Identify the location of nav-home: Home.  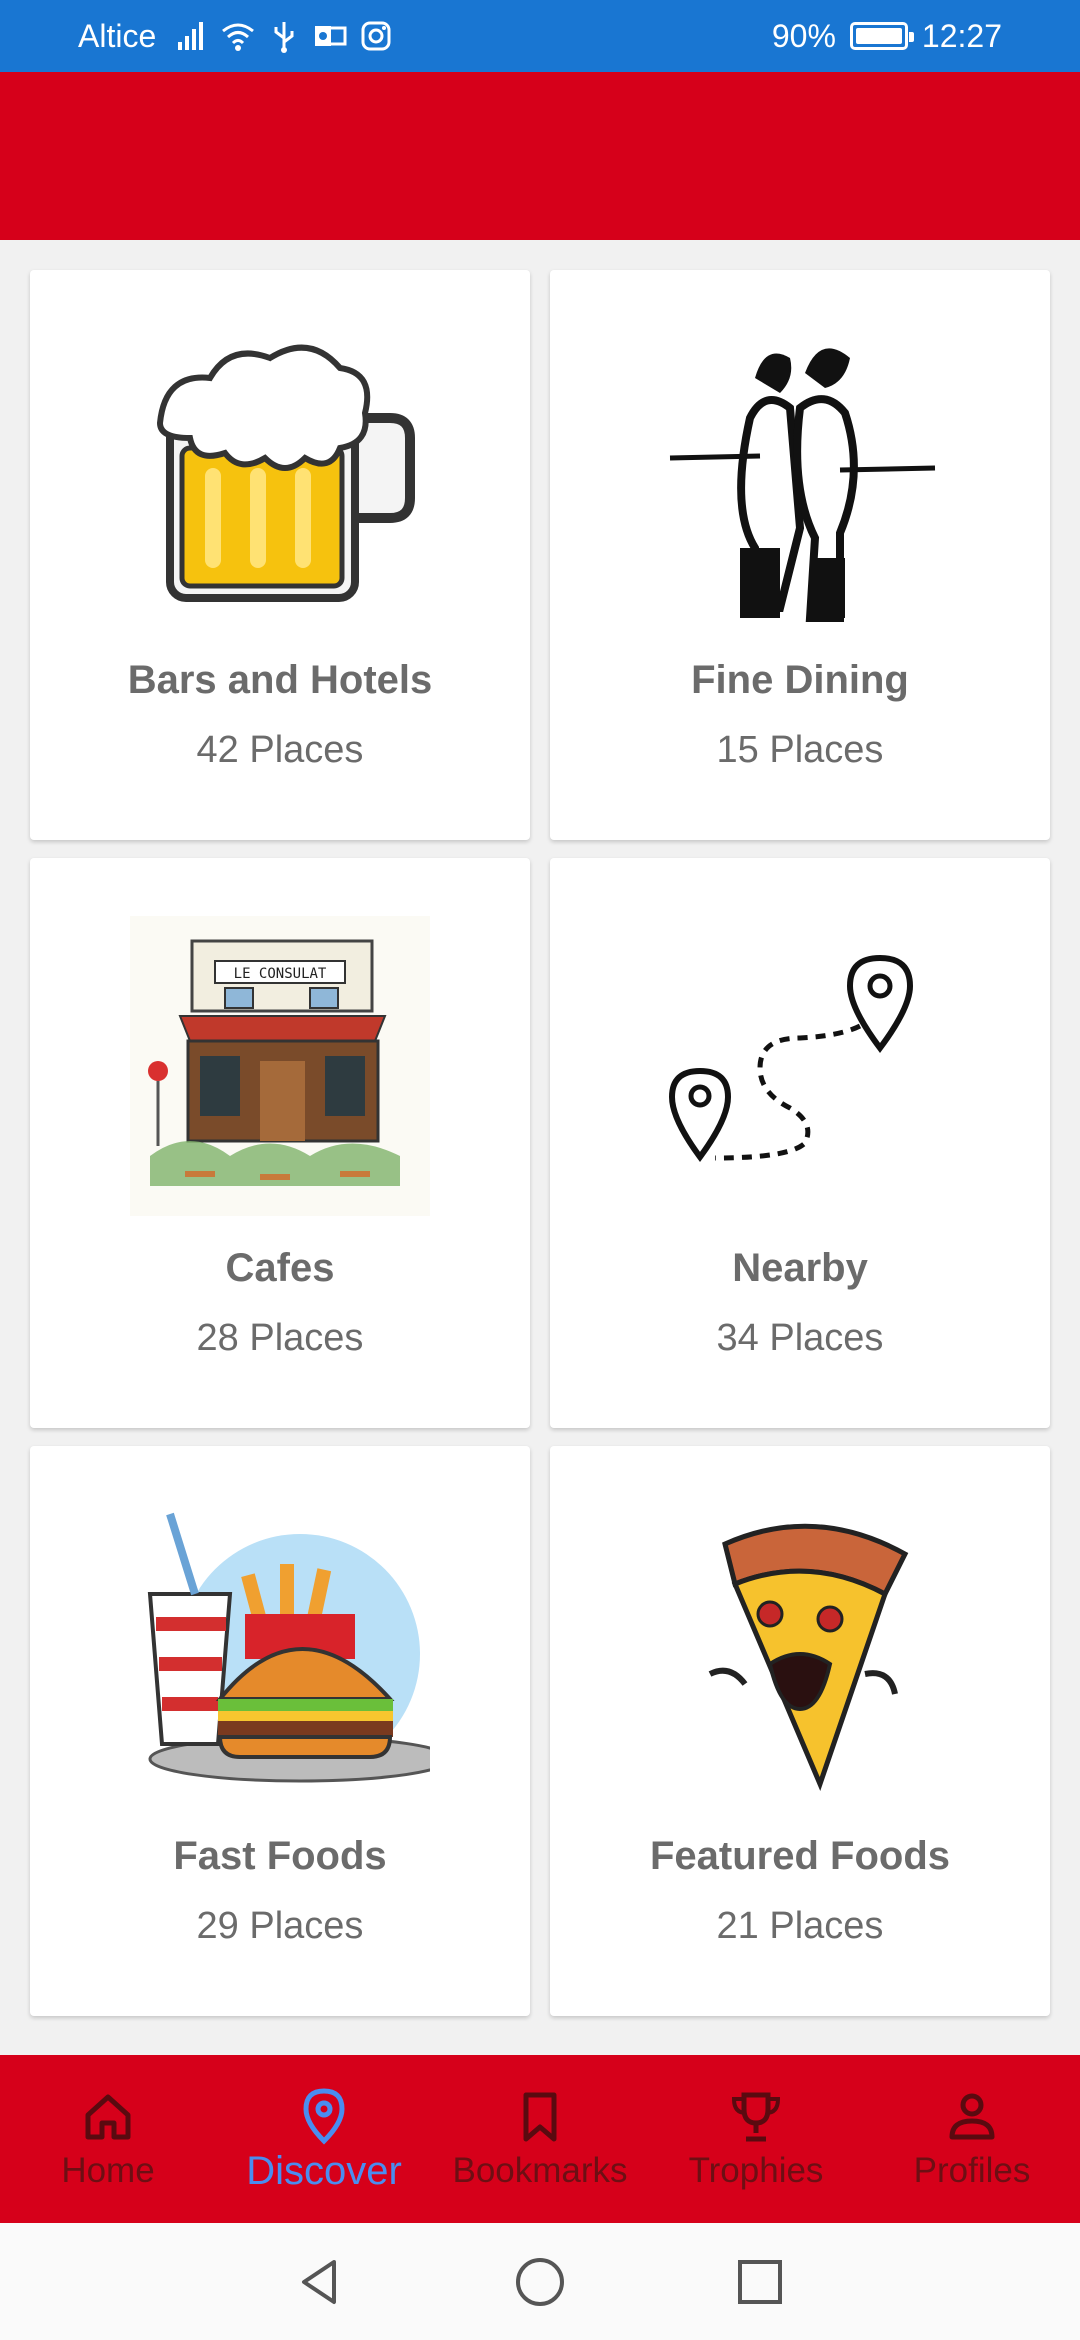
(108, 2139).